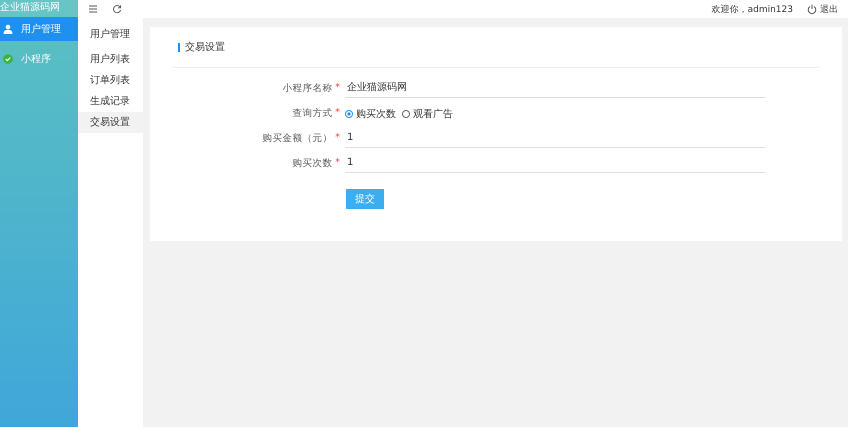  Describe the element at coordinates (312, 163) in the screenshot. I see `field-label: 购买次数` at that location.